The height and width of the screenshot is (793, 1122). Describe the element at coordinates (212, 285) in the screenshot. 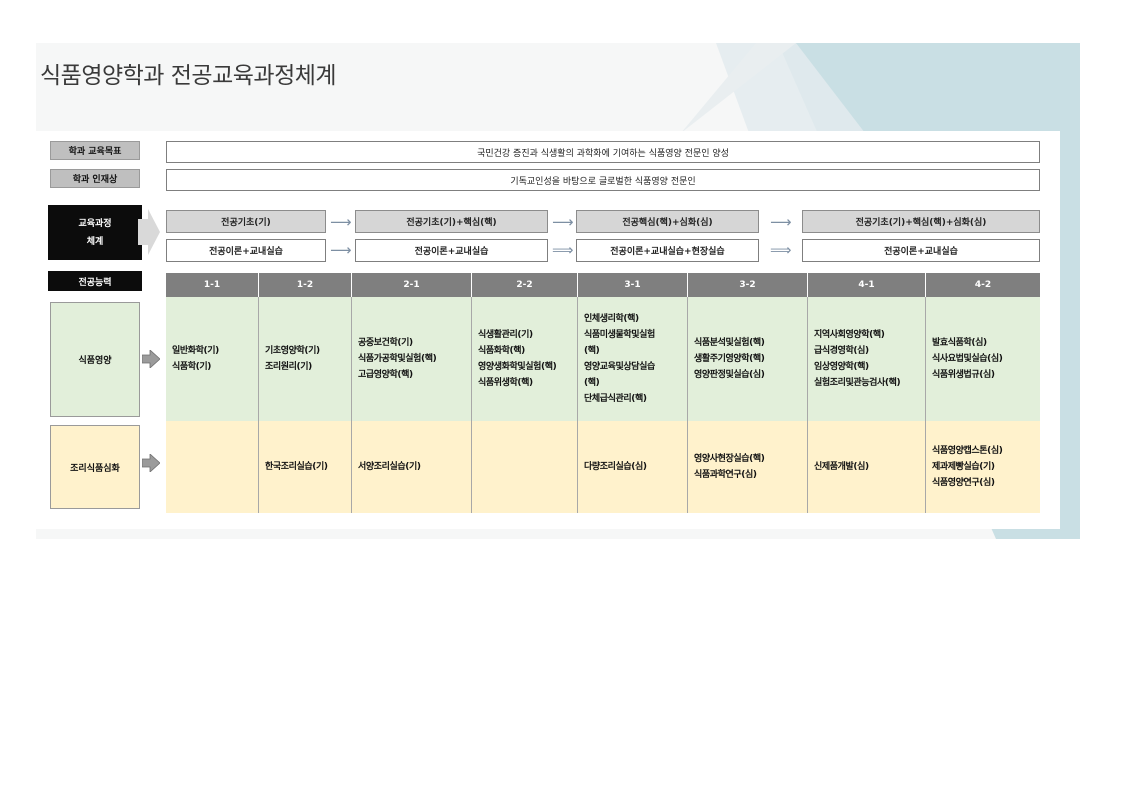

I see `semester-header-1-1: 1-1` at that location.